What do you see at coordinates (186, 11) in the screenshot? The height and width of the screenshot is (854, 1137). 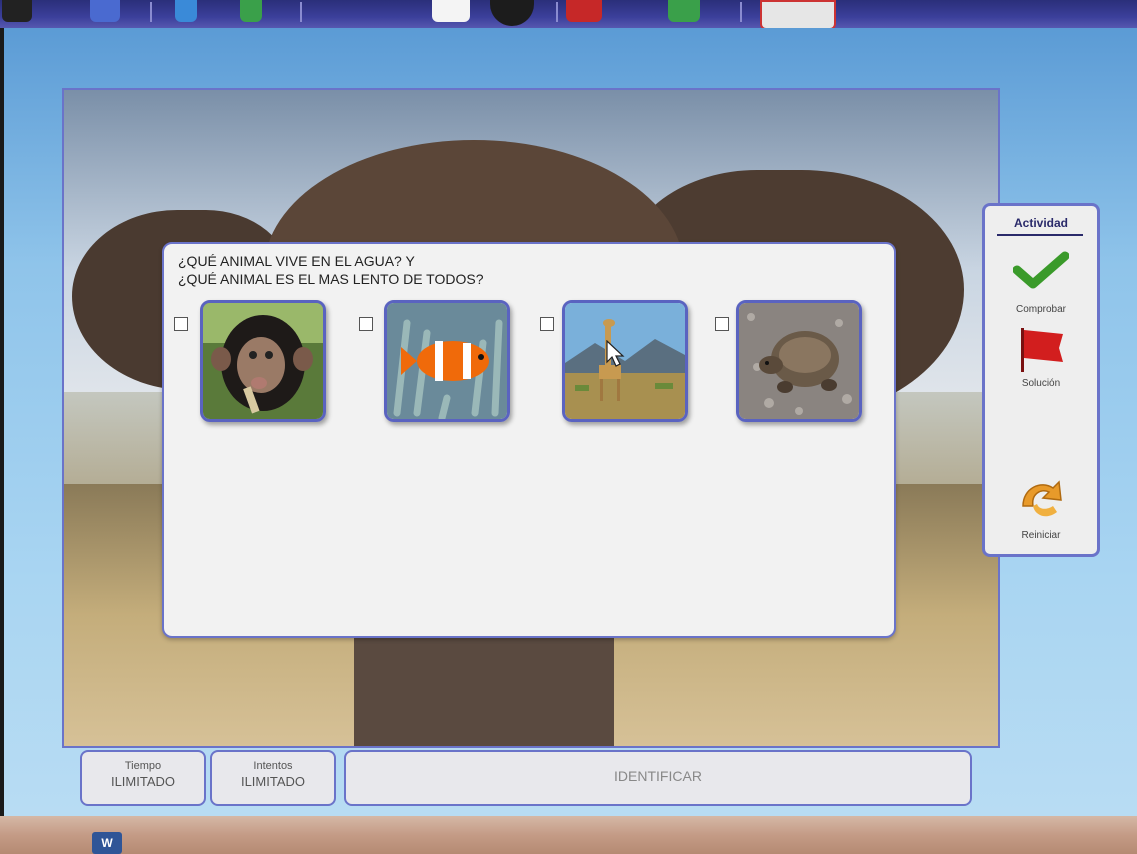 I see `globe-icon` at bounding box center [186, 11].